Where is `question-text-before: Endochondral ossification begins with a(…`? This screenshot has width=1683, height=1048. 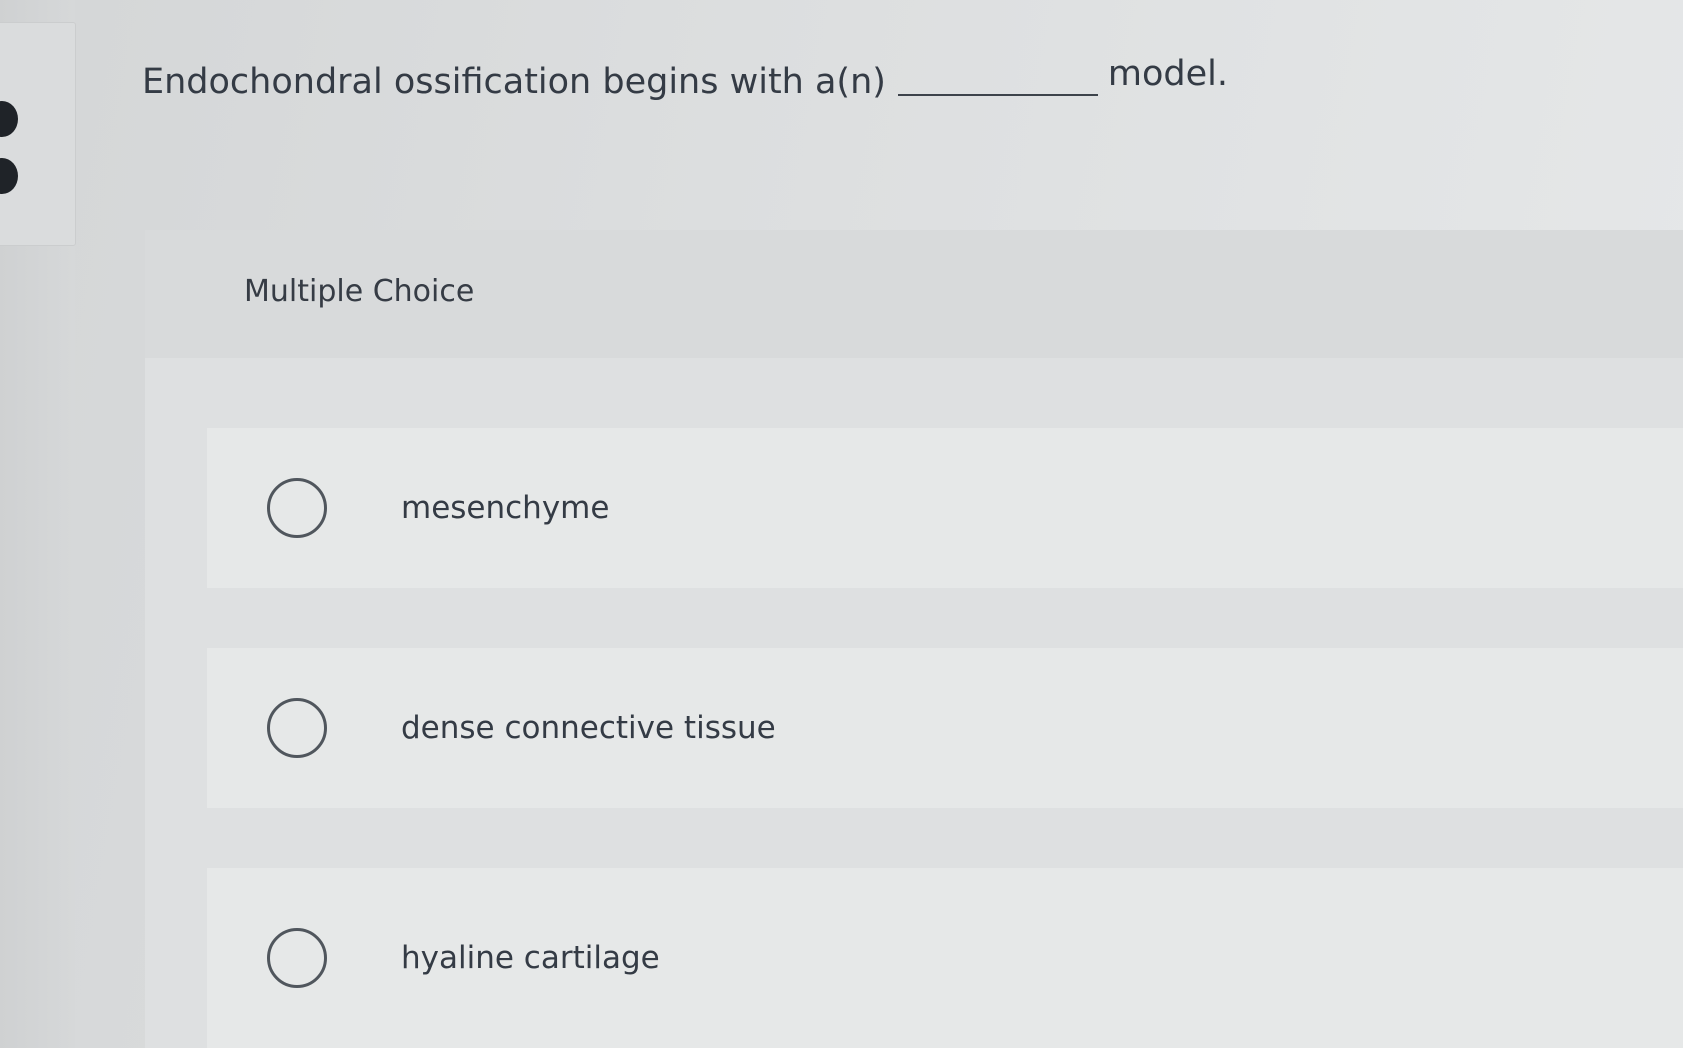
question-text-before: Endochondral ossification begins with a(… is located at coordinates (514, 82).